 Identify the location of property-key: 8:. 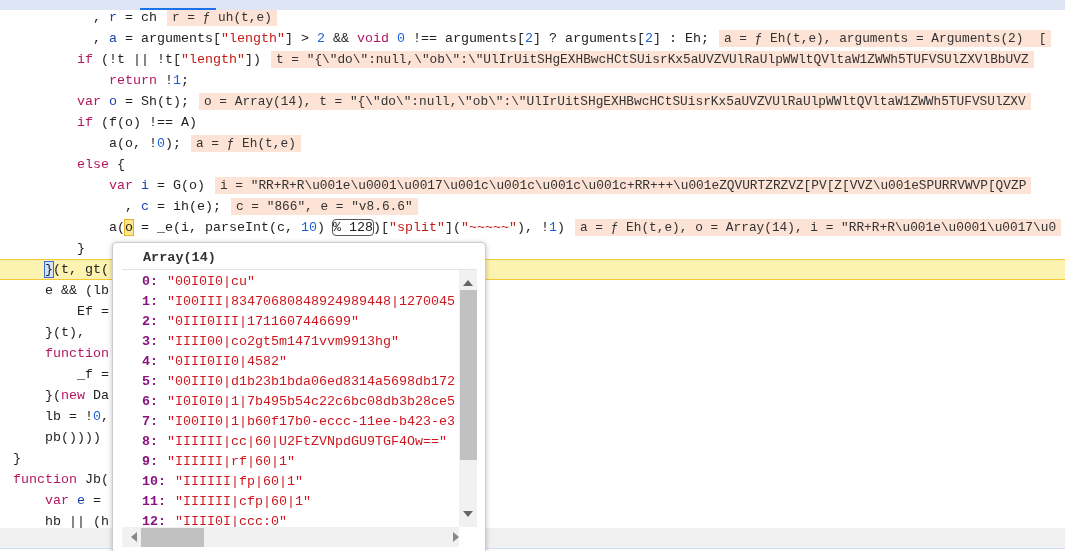
(150, 441).